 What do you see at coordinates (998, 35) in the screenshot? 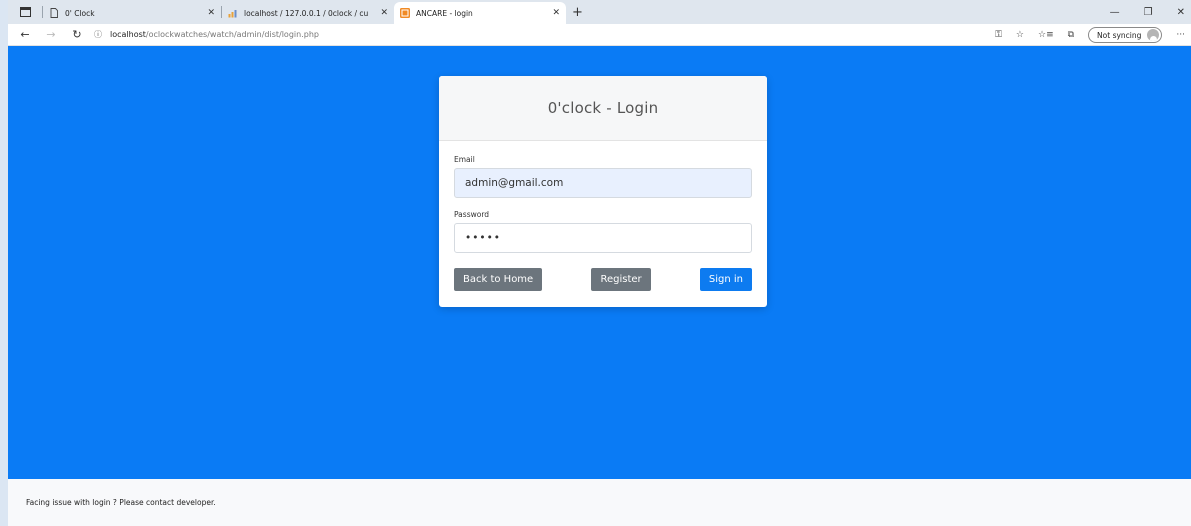
I see `key-icon: ⚿` at bounding box center [998, 35].